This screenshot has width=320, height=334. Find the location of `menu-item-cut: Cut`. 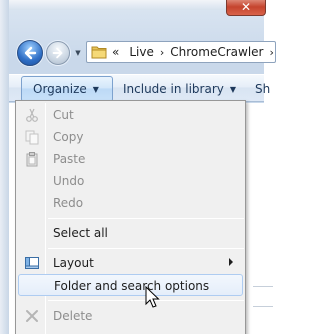

menu-item-cut: Cut is located at coordinates (130, 115).